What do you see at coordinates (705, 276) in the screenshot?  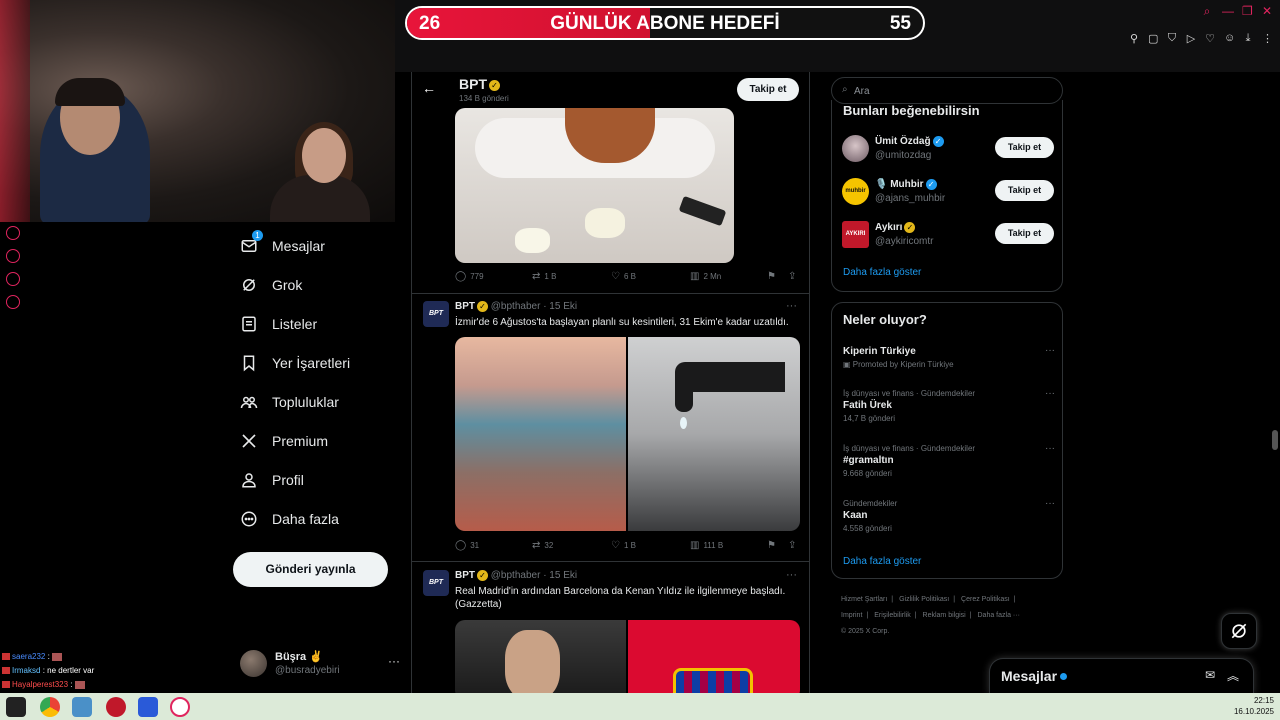 I see `views-button: ▥ 2 Mn` at bounding box center [705, 276].